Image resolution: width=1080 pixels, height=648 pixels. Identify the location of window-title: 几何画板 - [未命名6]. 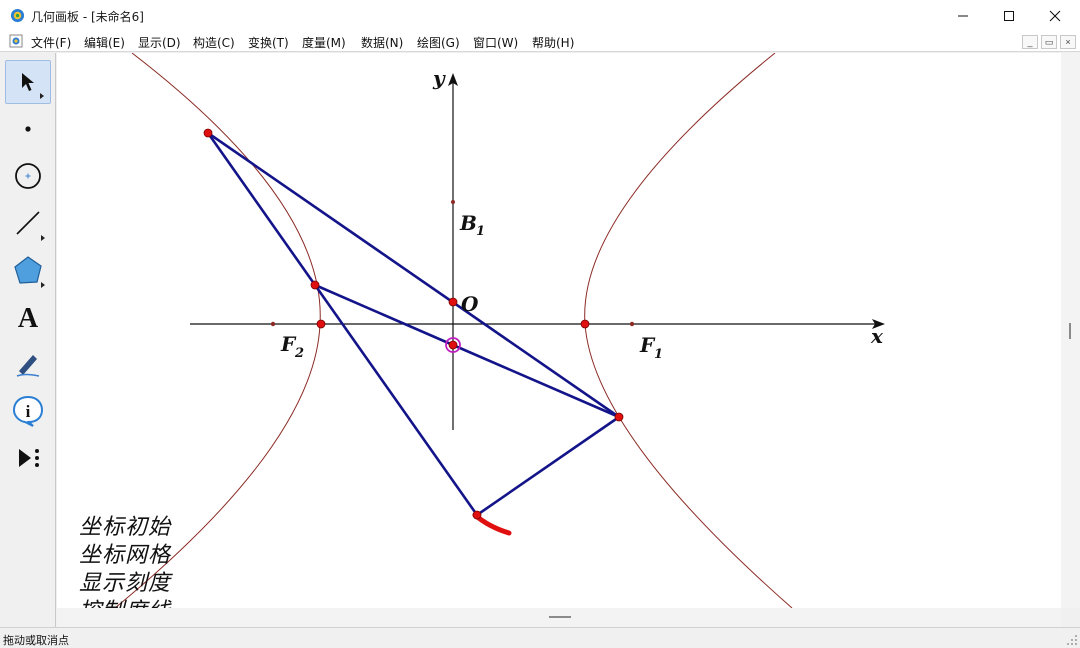
(87, 17).